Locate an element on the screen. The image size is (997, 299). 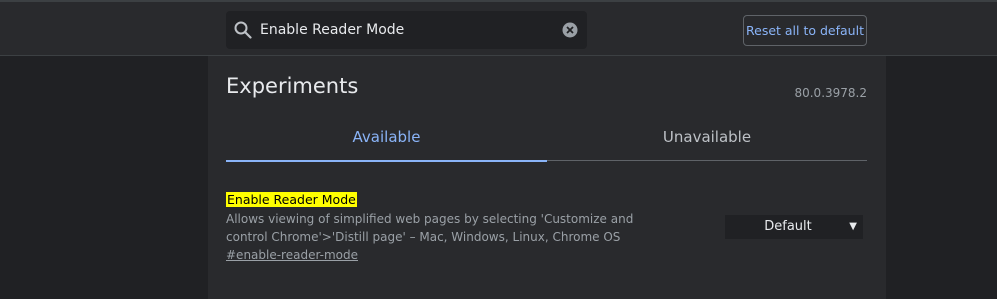
search-icon is located at coordinates (243, 30).